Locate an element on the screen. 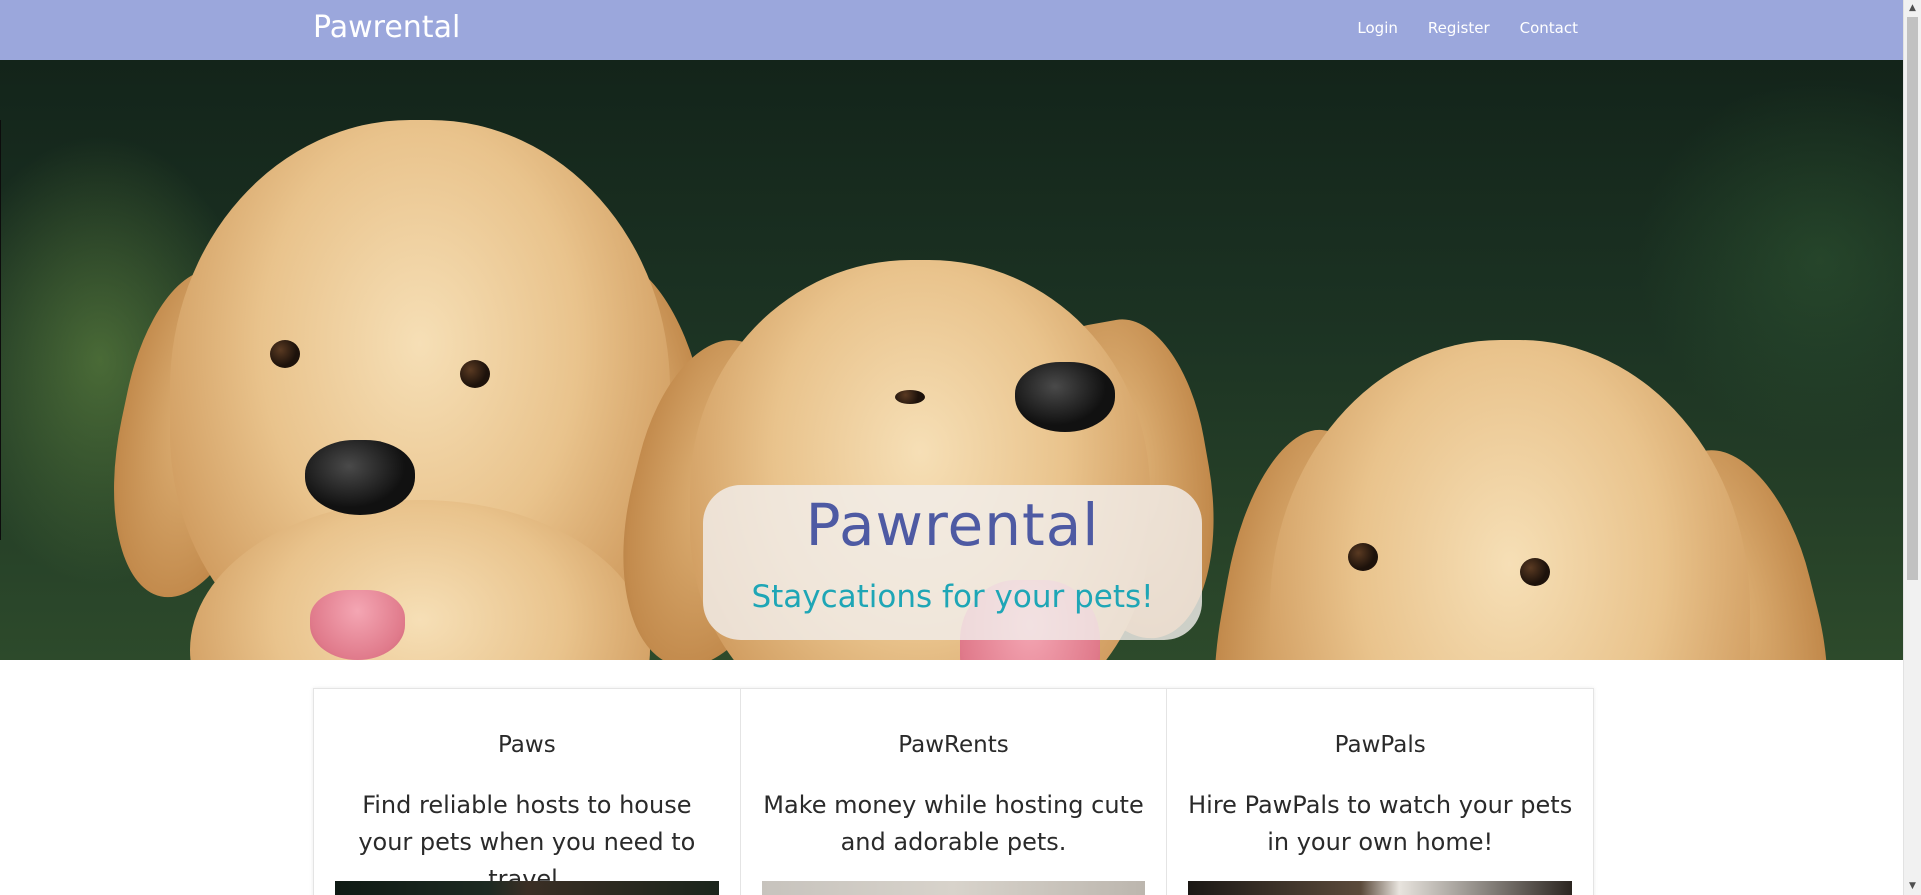 The image size is (1921, 895). puppy-image-right is located at coordinates (1523, 500).